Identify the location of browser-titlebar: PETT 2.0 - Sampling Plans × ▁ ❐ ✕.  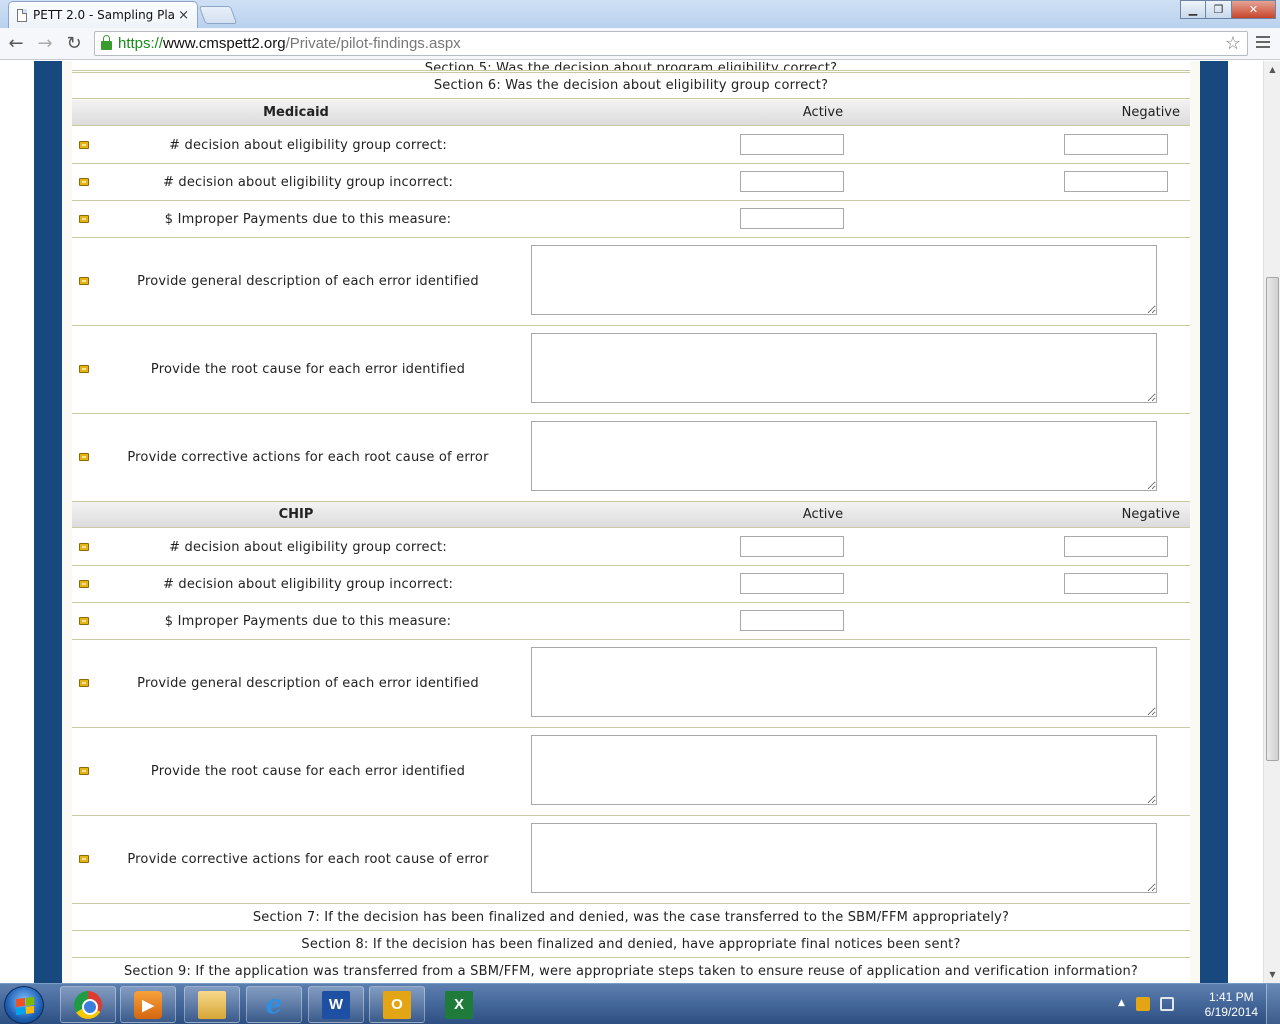
(640, 14).